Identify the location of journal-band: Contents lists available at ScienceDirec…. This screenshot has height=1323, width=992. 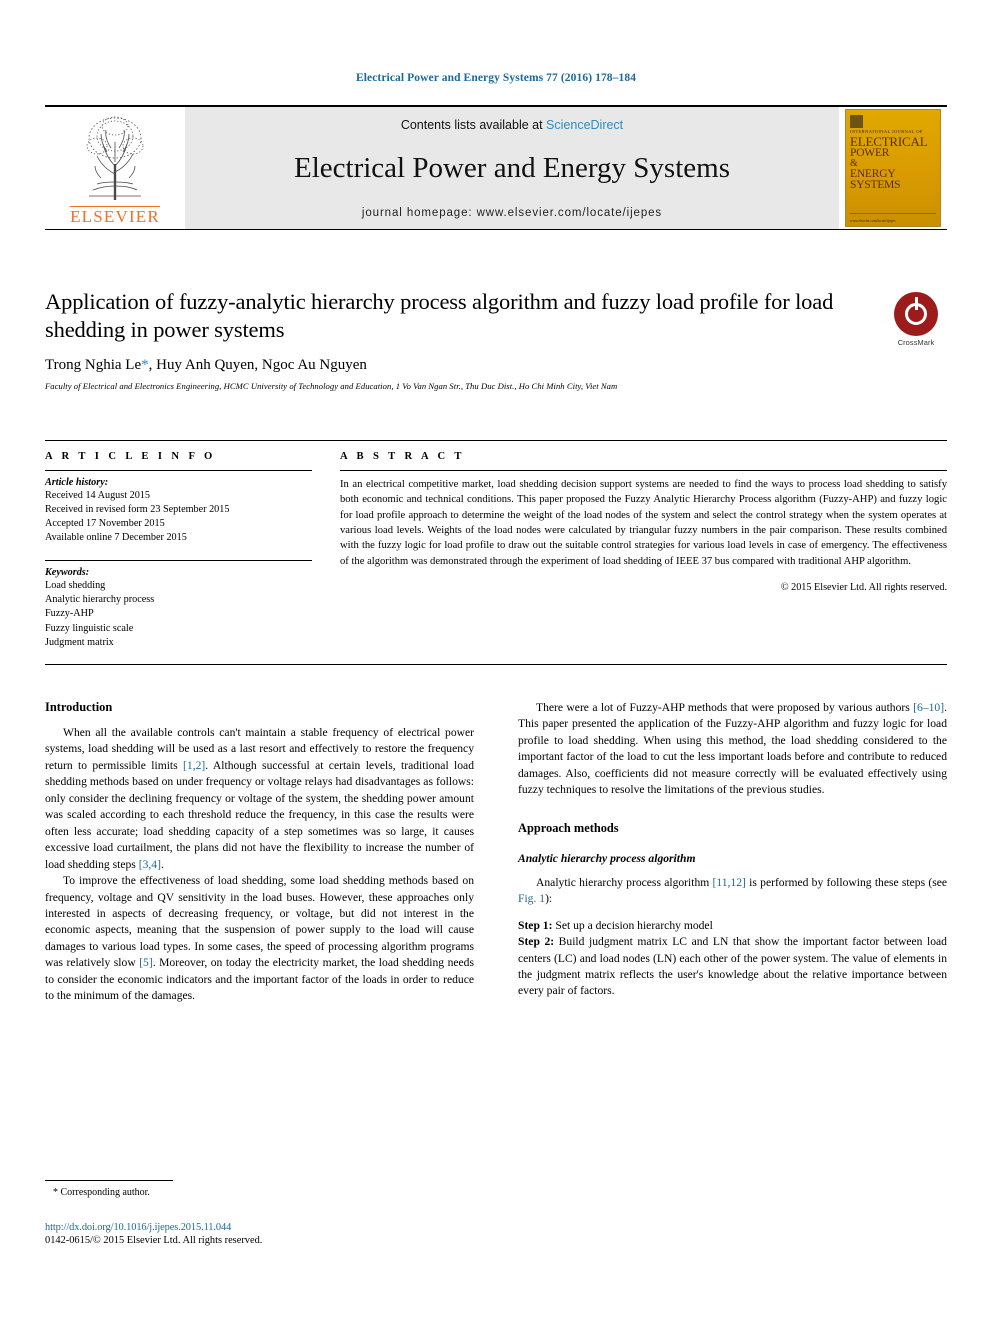
(512, 168).